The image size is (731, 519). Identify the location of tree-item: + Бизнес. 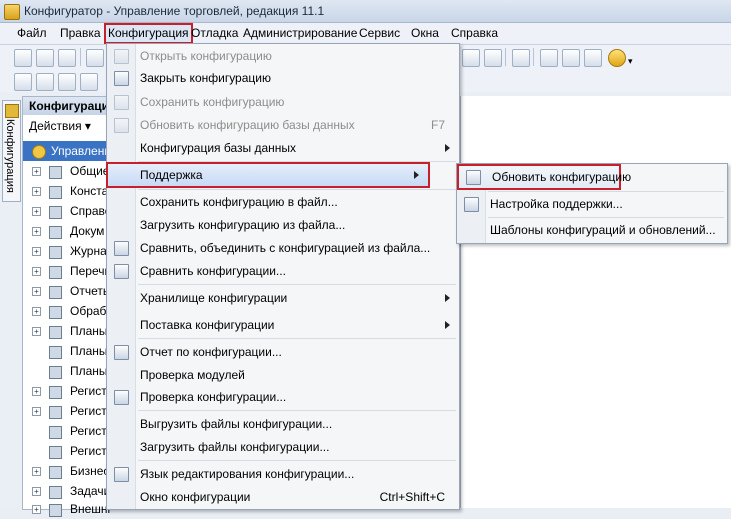
(68, 471).